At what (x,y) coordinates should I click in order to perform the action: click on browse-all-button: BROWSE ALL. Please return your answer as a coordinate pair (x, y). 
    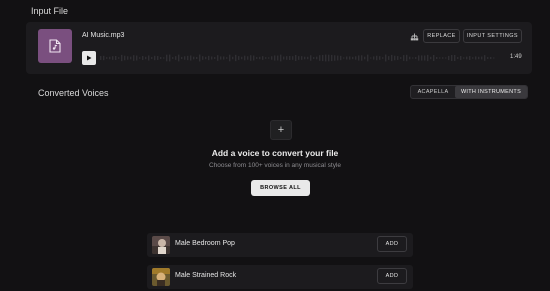
    Looking at the image, I should click on (280, 188).